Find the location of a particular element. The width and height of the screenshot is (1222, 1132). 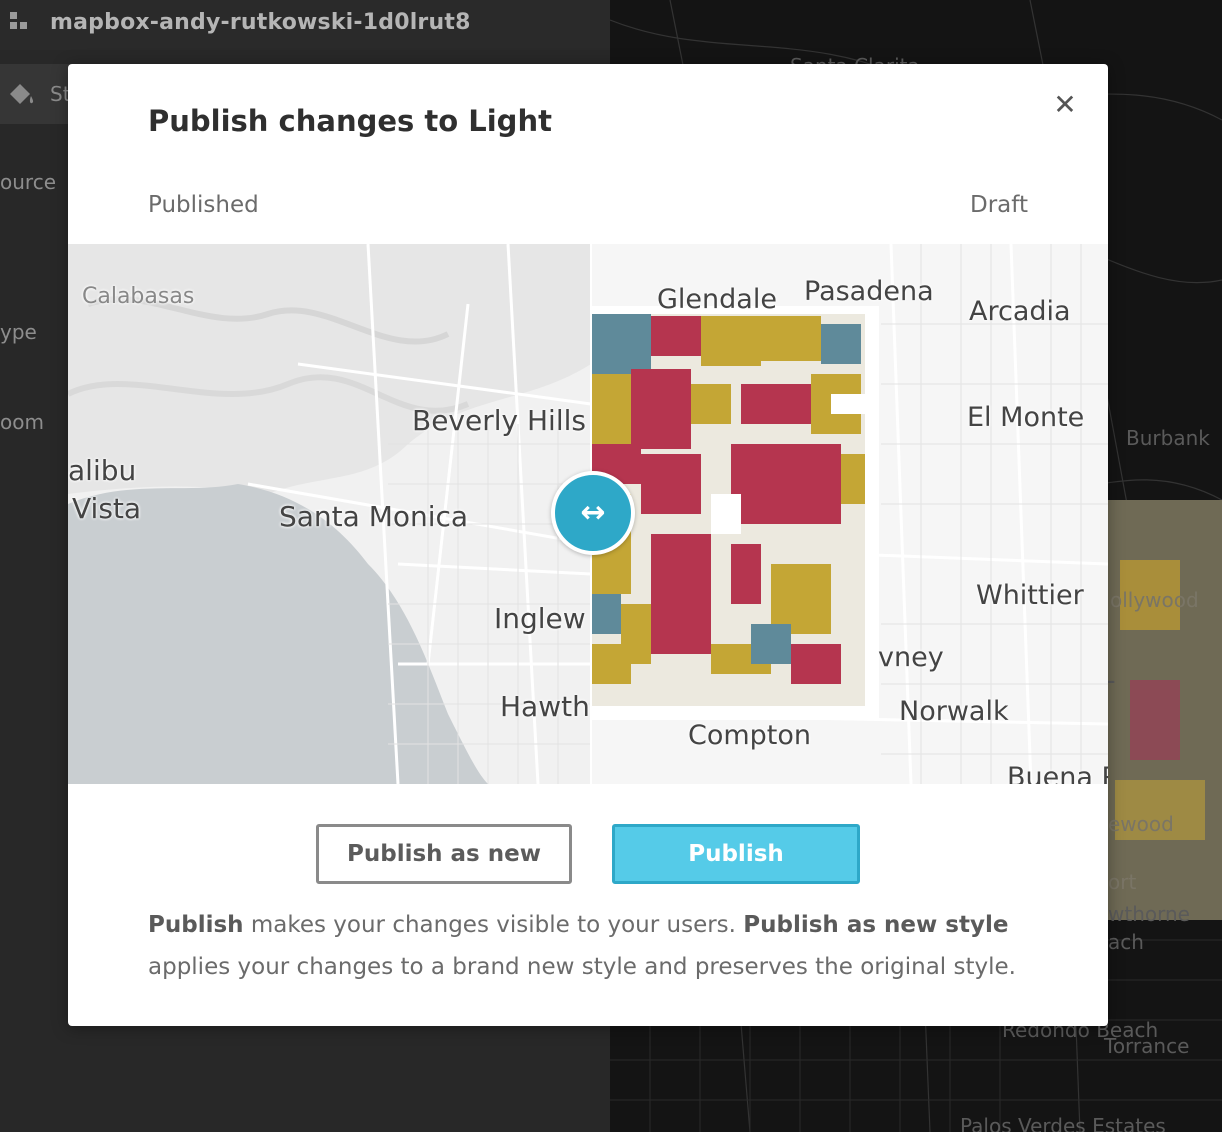

map-place-label: vney is located at coordinates (911, 657).